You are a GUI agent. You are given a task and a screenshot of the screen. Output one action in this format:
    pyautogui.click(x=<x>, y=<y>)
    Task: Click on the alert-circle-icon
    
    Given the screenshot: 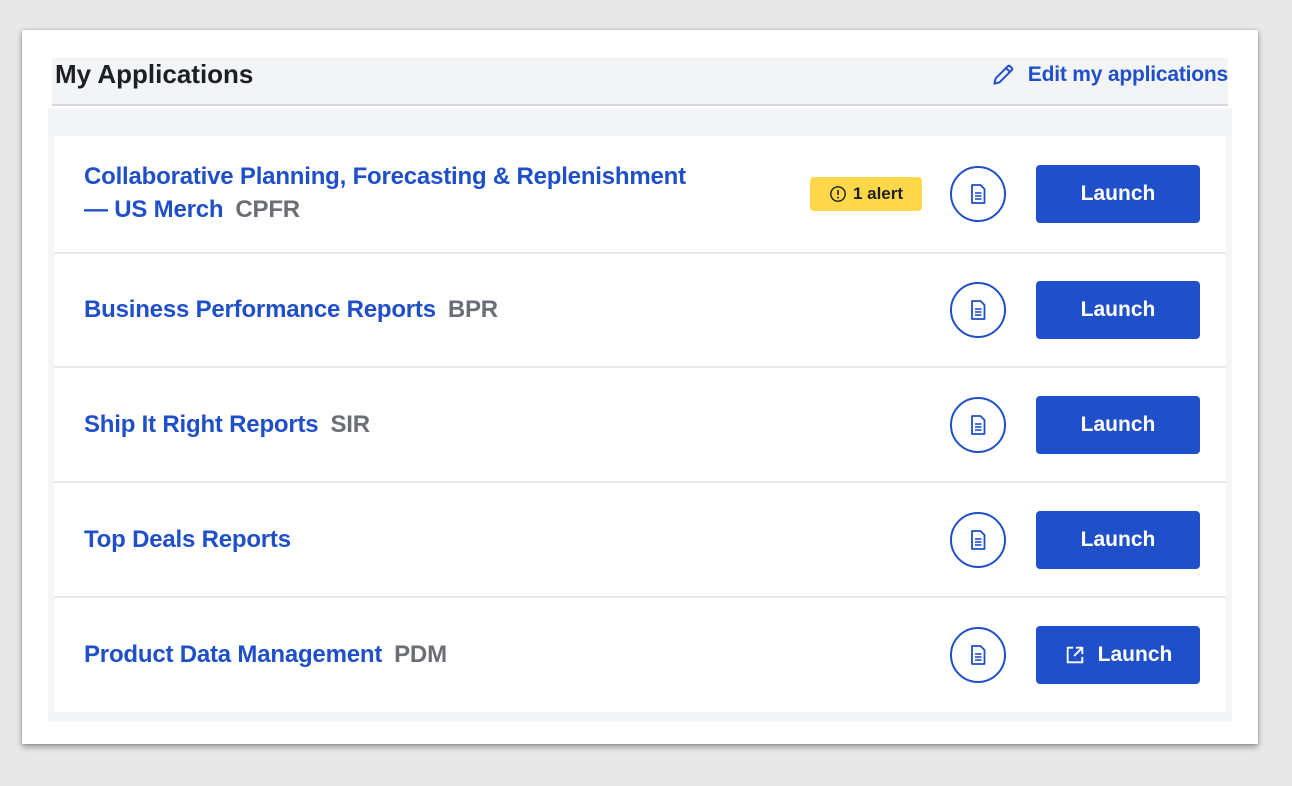 What is the action you would take?
    pyautogui.click(x=838, y=194)
    